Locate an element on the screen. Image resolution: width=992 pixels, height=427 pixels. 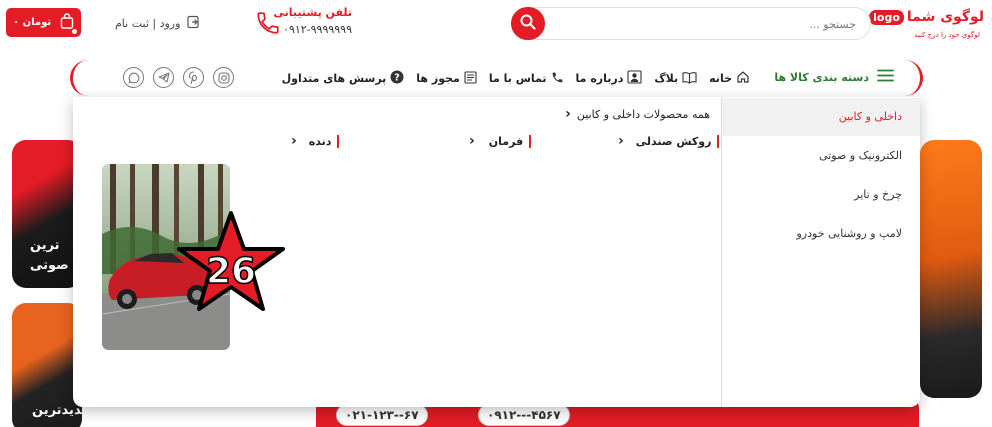
logo-badge: logo is located at coordinates (886, 17).